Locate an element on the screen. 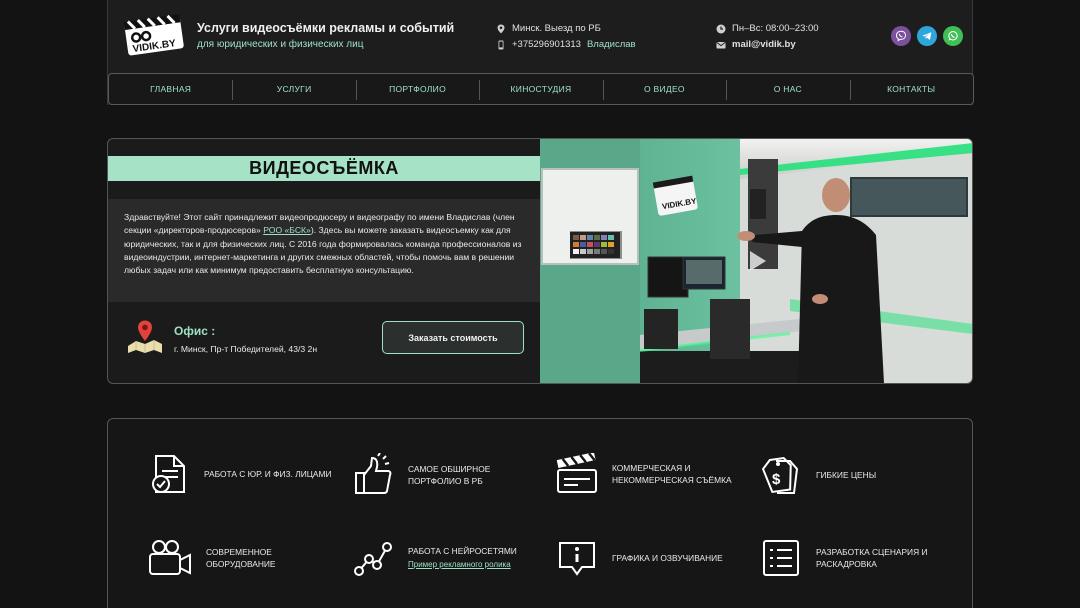 The height and width of the screenshot is (608, 1080). video-camera-icon is located at coordinates (170, 557).